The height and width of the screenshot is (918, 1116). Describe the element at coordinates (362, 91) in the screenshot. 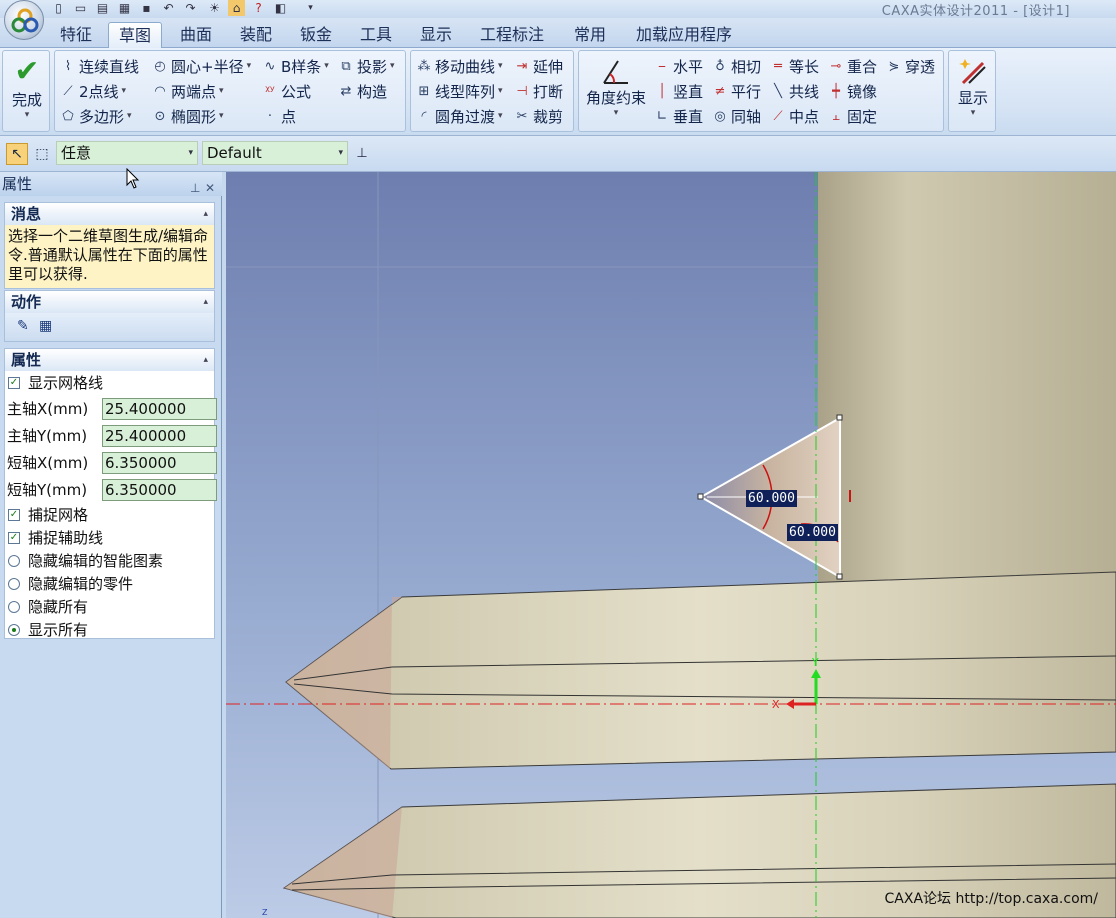

I see `construct-button: ⇄ 构造` at that location.